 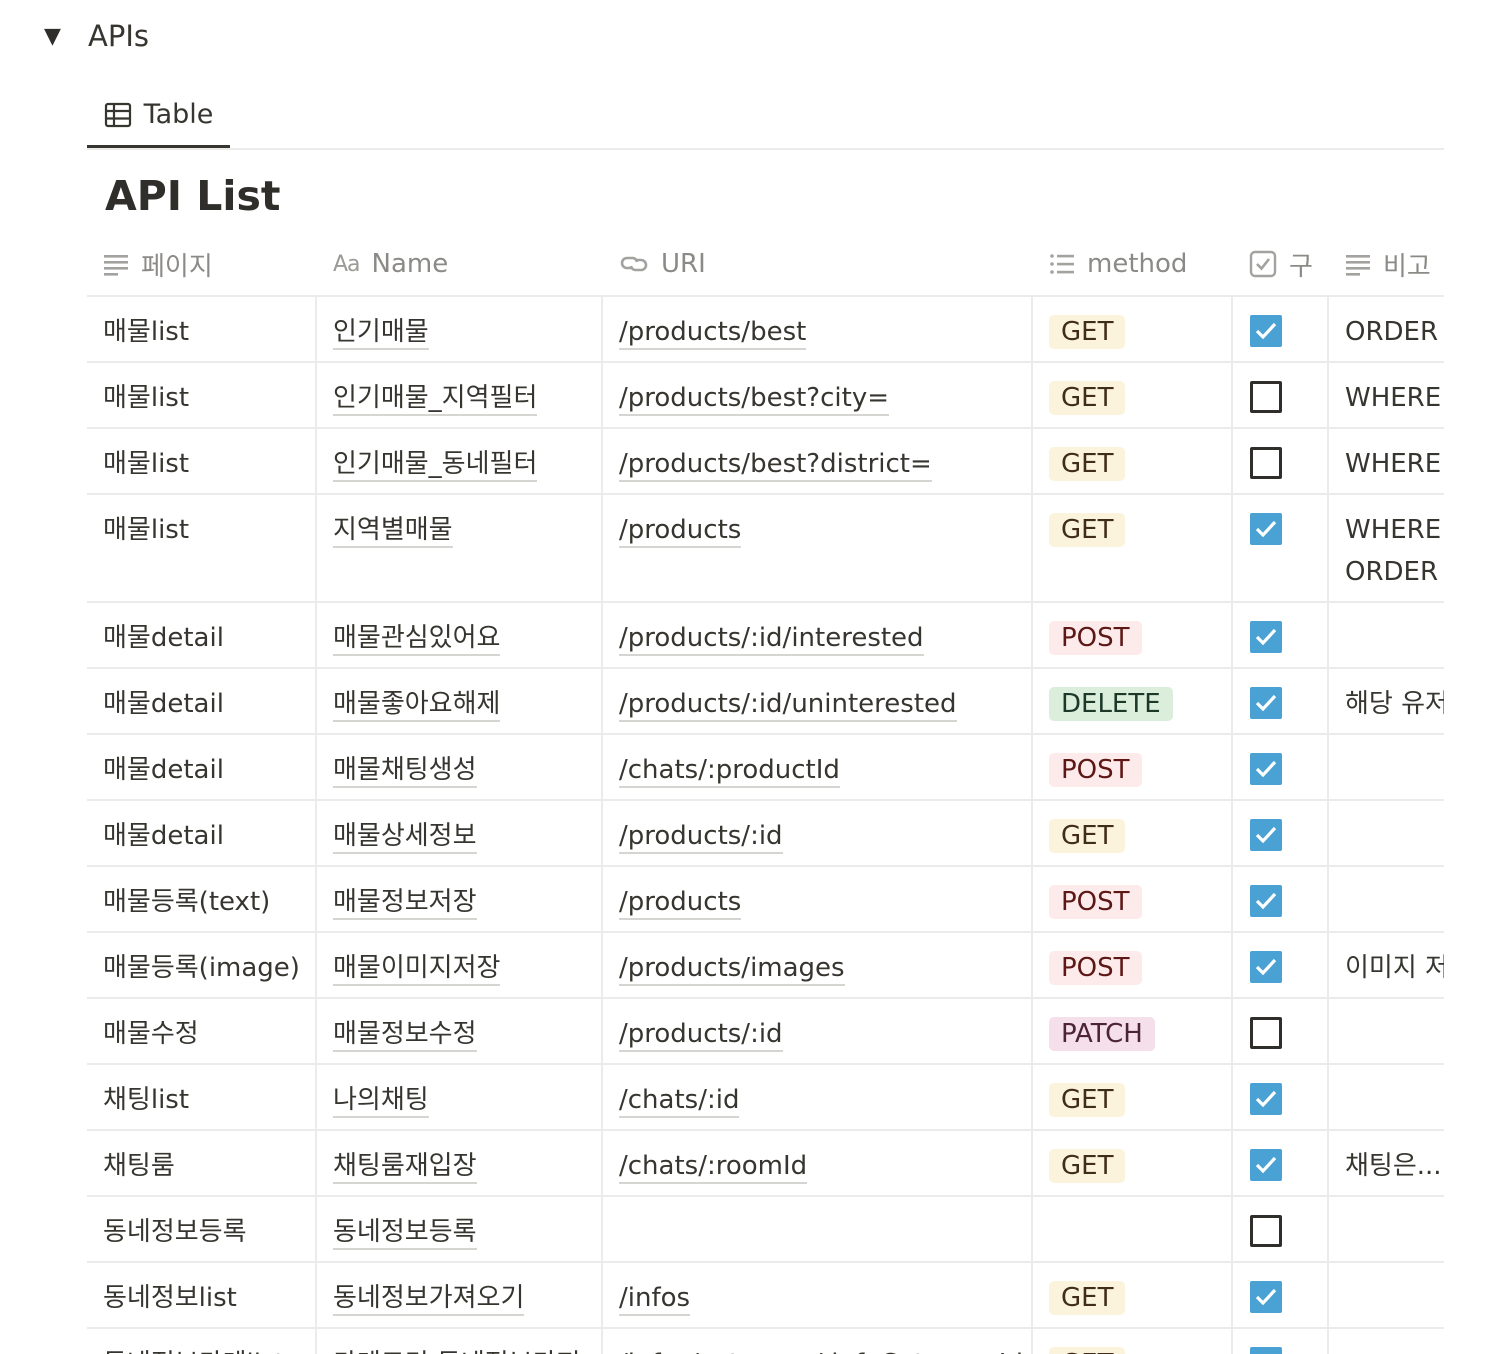 I want to click on cell-name: 인기매물_동네필터, so click(x=460, y=461).